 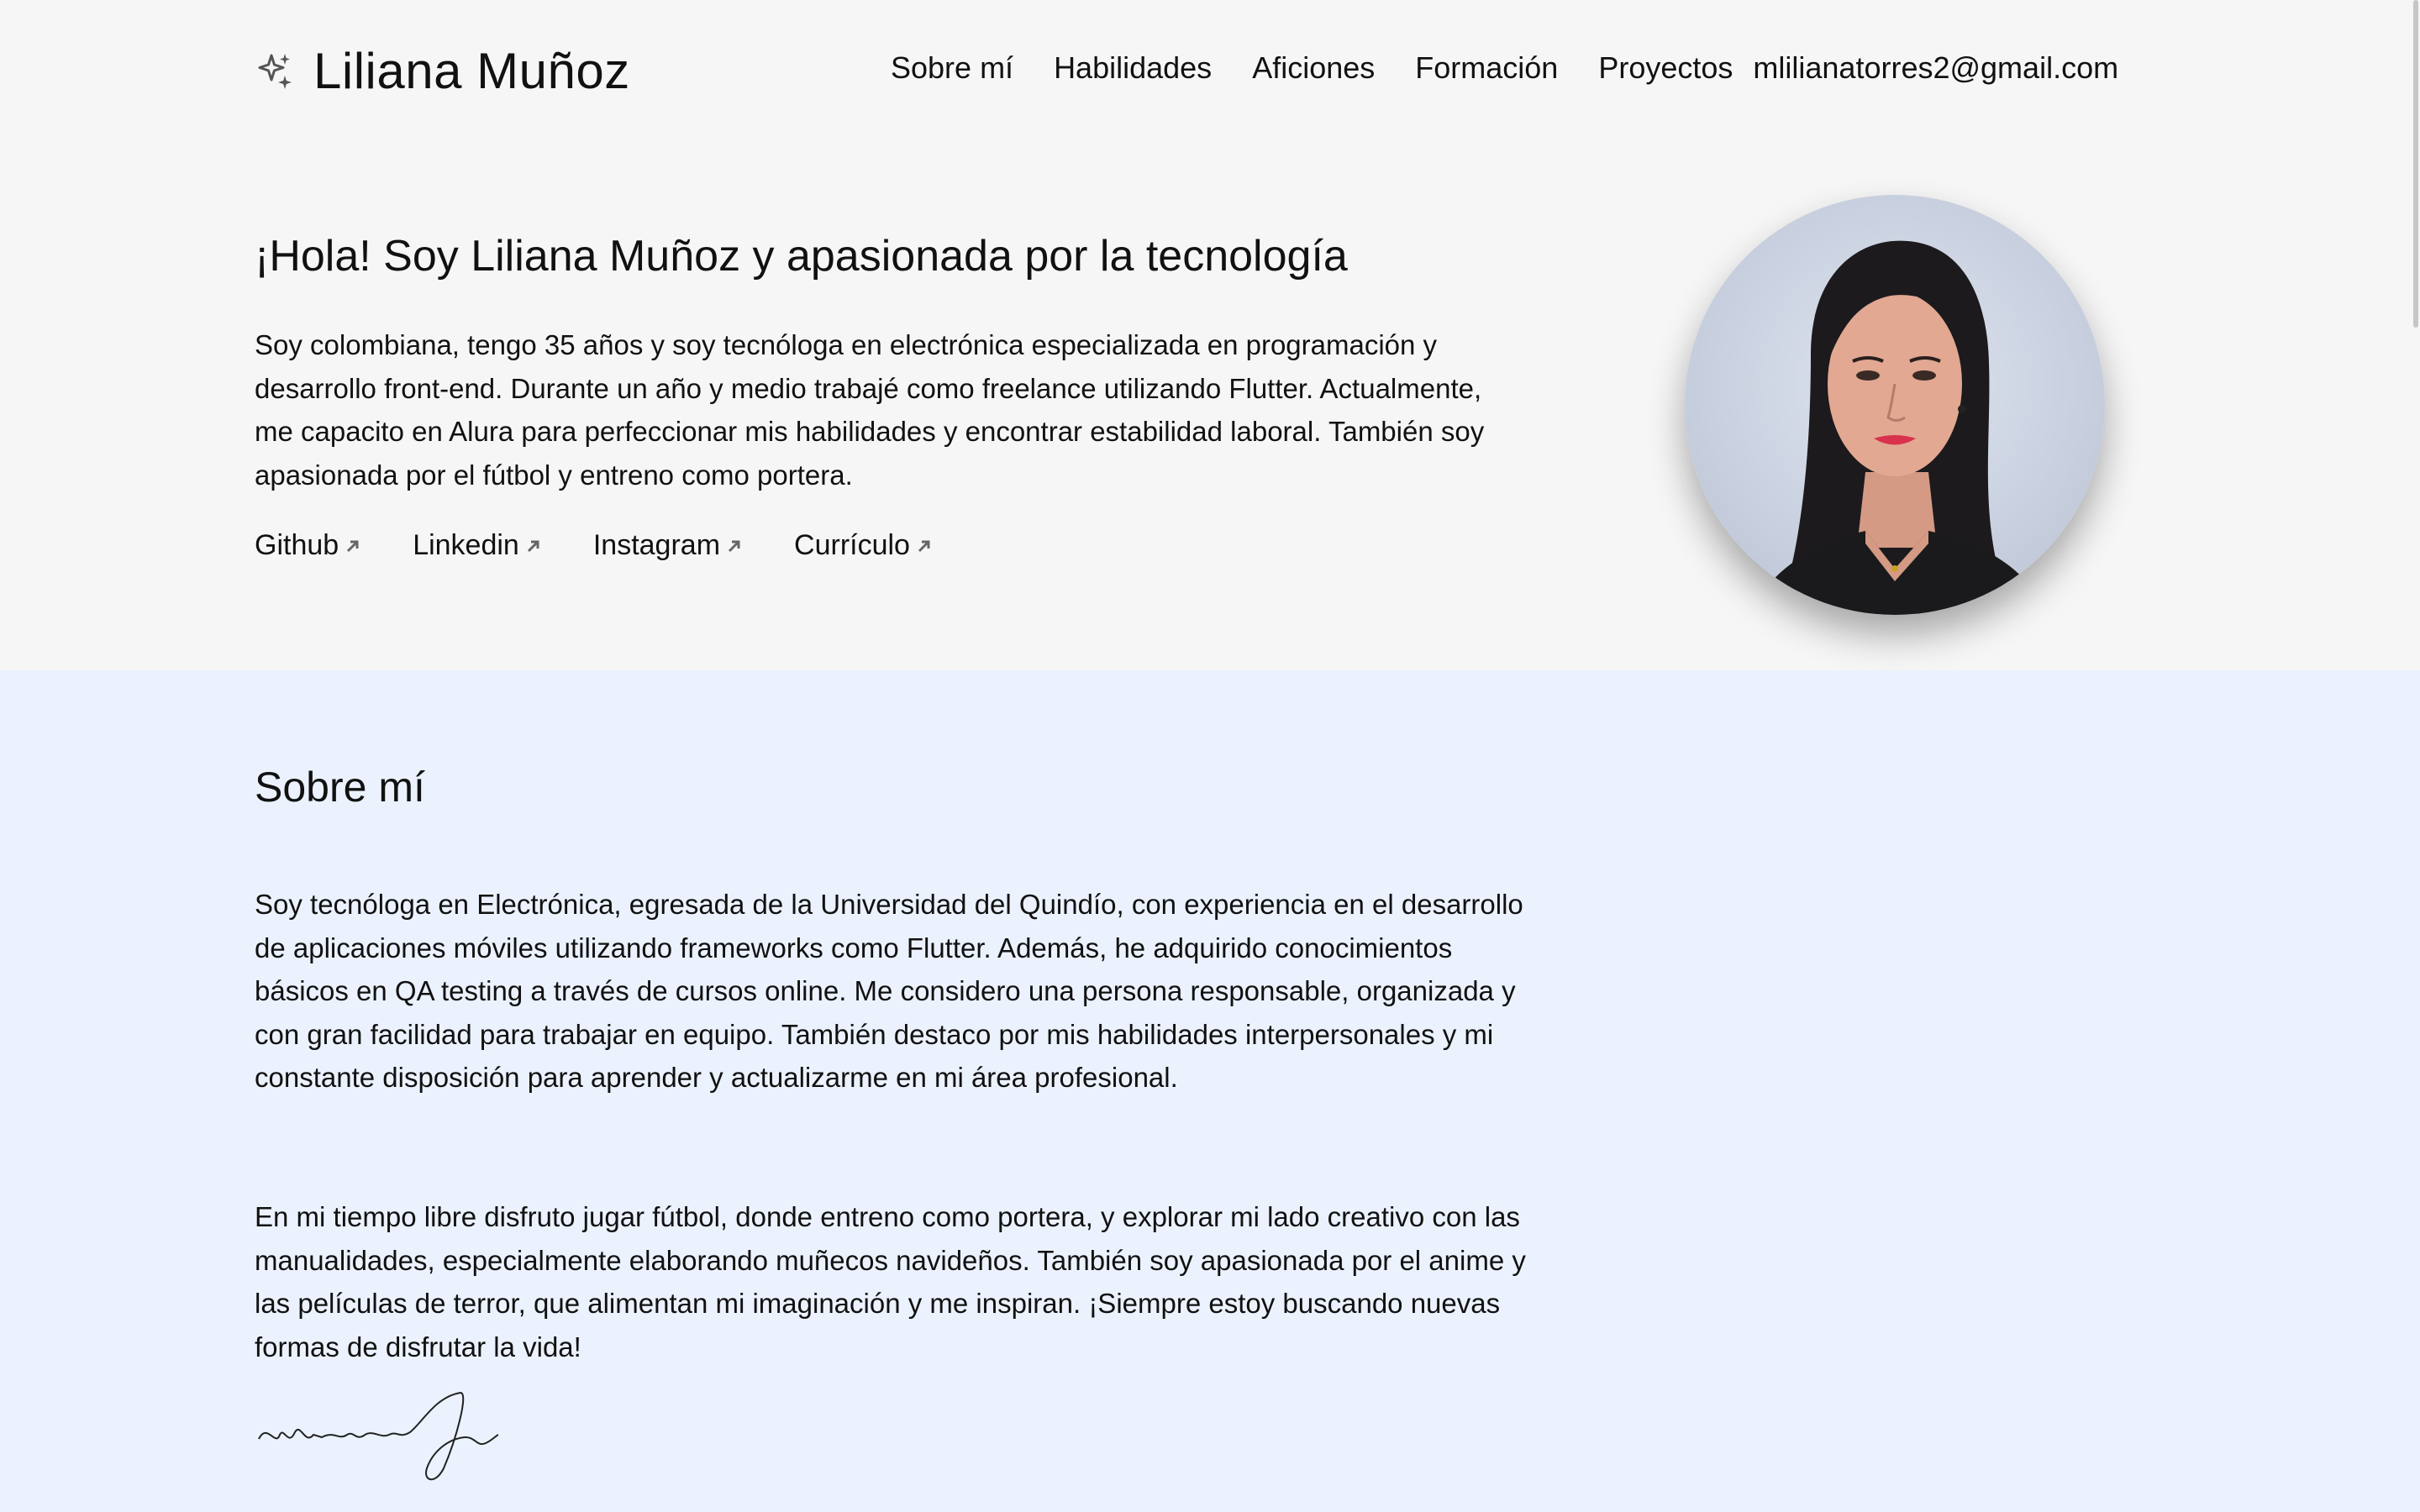 What do you see at coordinates (340, 787) in the screenshot?
I see `about-title: Sobre mí` at bounding box center [340, 787].